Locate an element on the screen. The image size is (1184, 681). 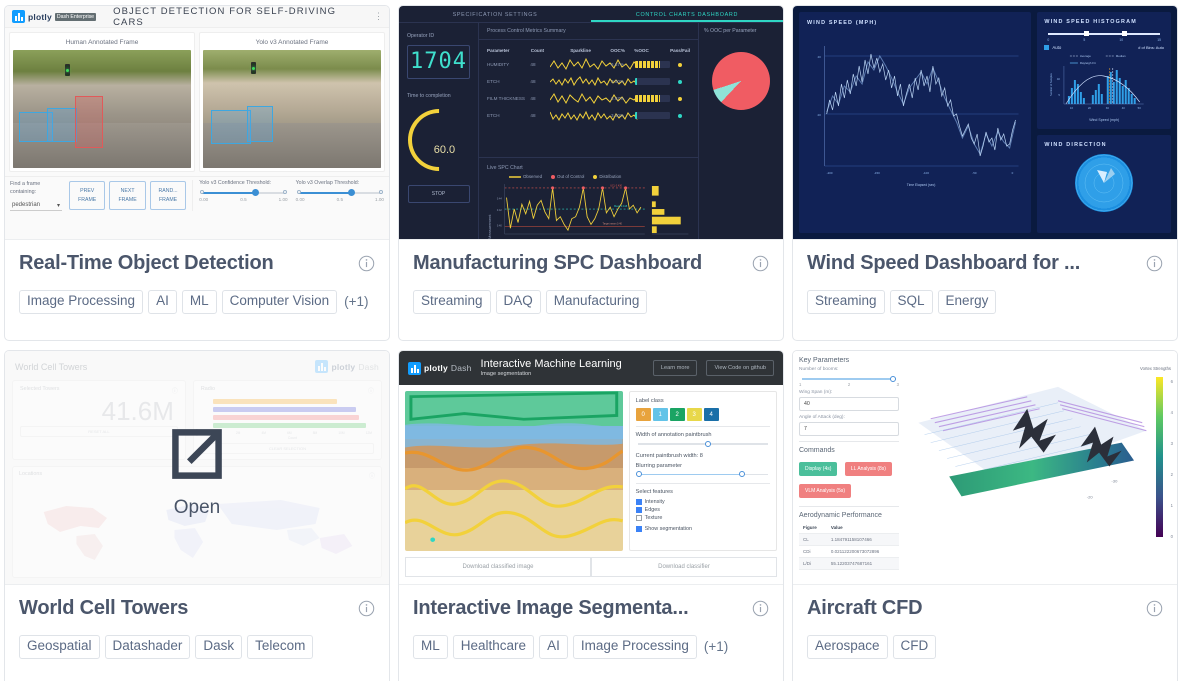
class-chip-0: 0 is located at coordinates (643, 414).